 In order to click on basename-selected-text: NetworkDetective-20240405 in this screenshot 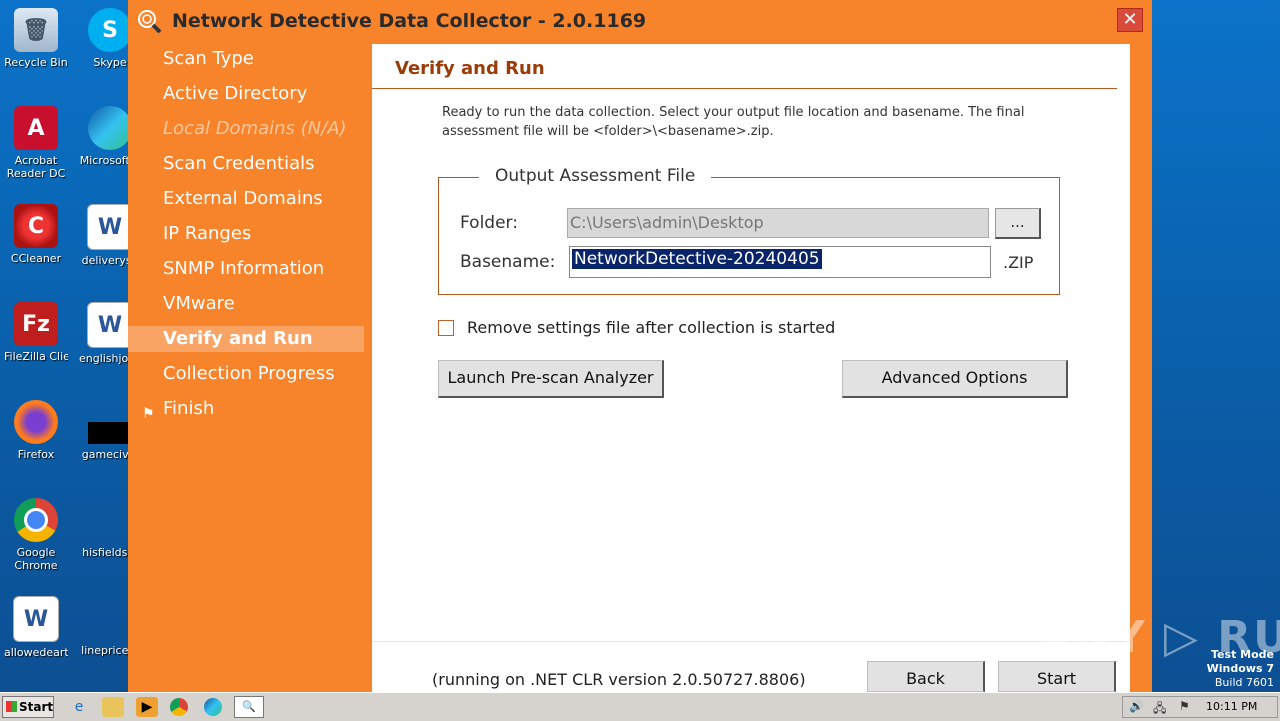, I will do `click(697, 259)`.